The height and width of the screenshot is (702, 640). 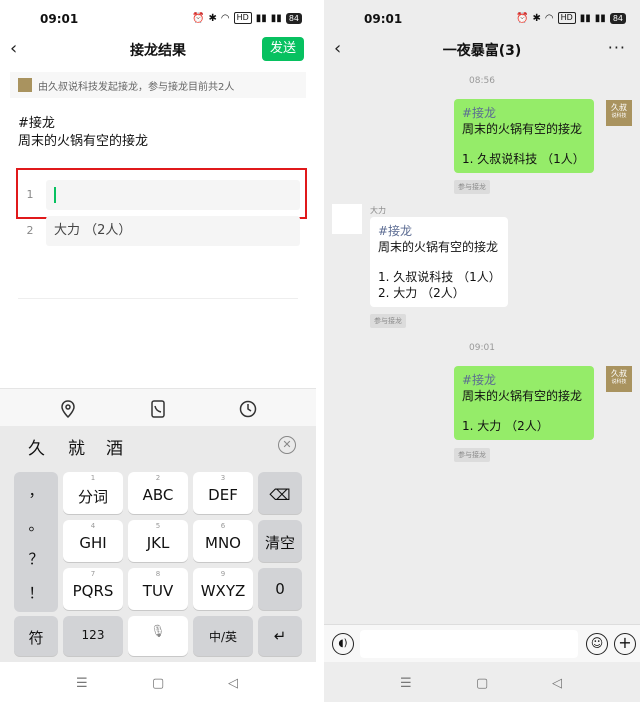 I want to click on candidate: 酒, so click(x=114, y=446).